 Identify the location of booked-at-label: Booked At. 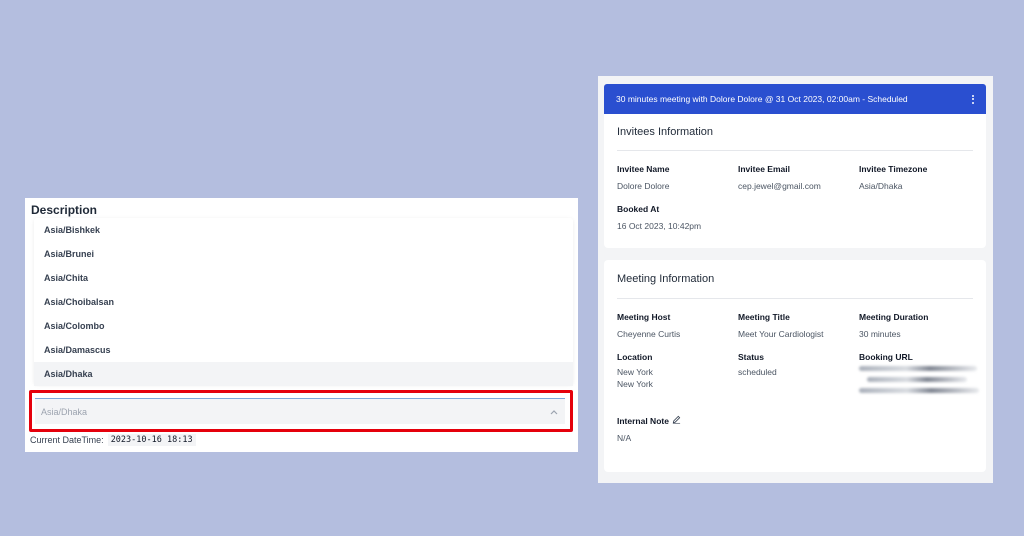
(638, 209).